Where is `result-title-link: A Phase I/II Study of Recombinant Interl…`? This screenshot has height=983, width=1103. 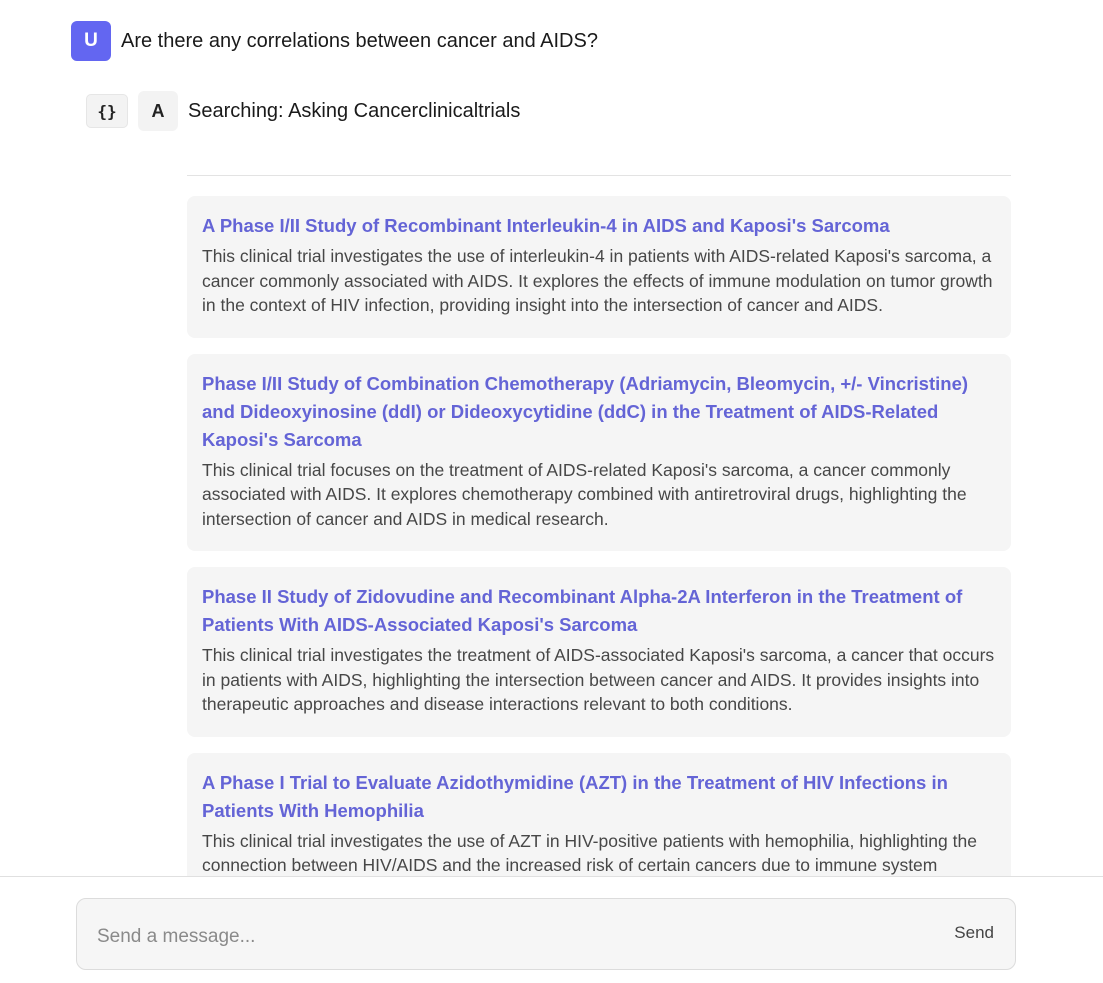
result-title-link: A Phase I/II Study of Recombinant Interl… is located at coordinates (599, 226).